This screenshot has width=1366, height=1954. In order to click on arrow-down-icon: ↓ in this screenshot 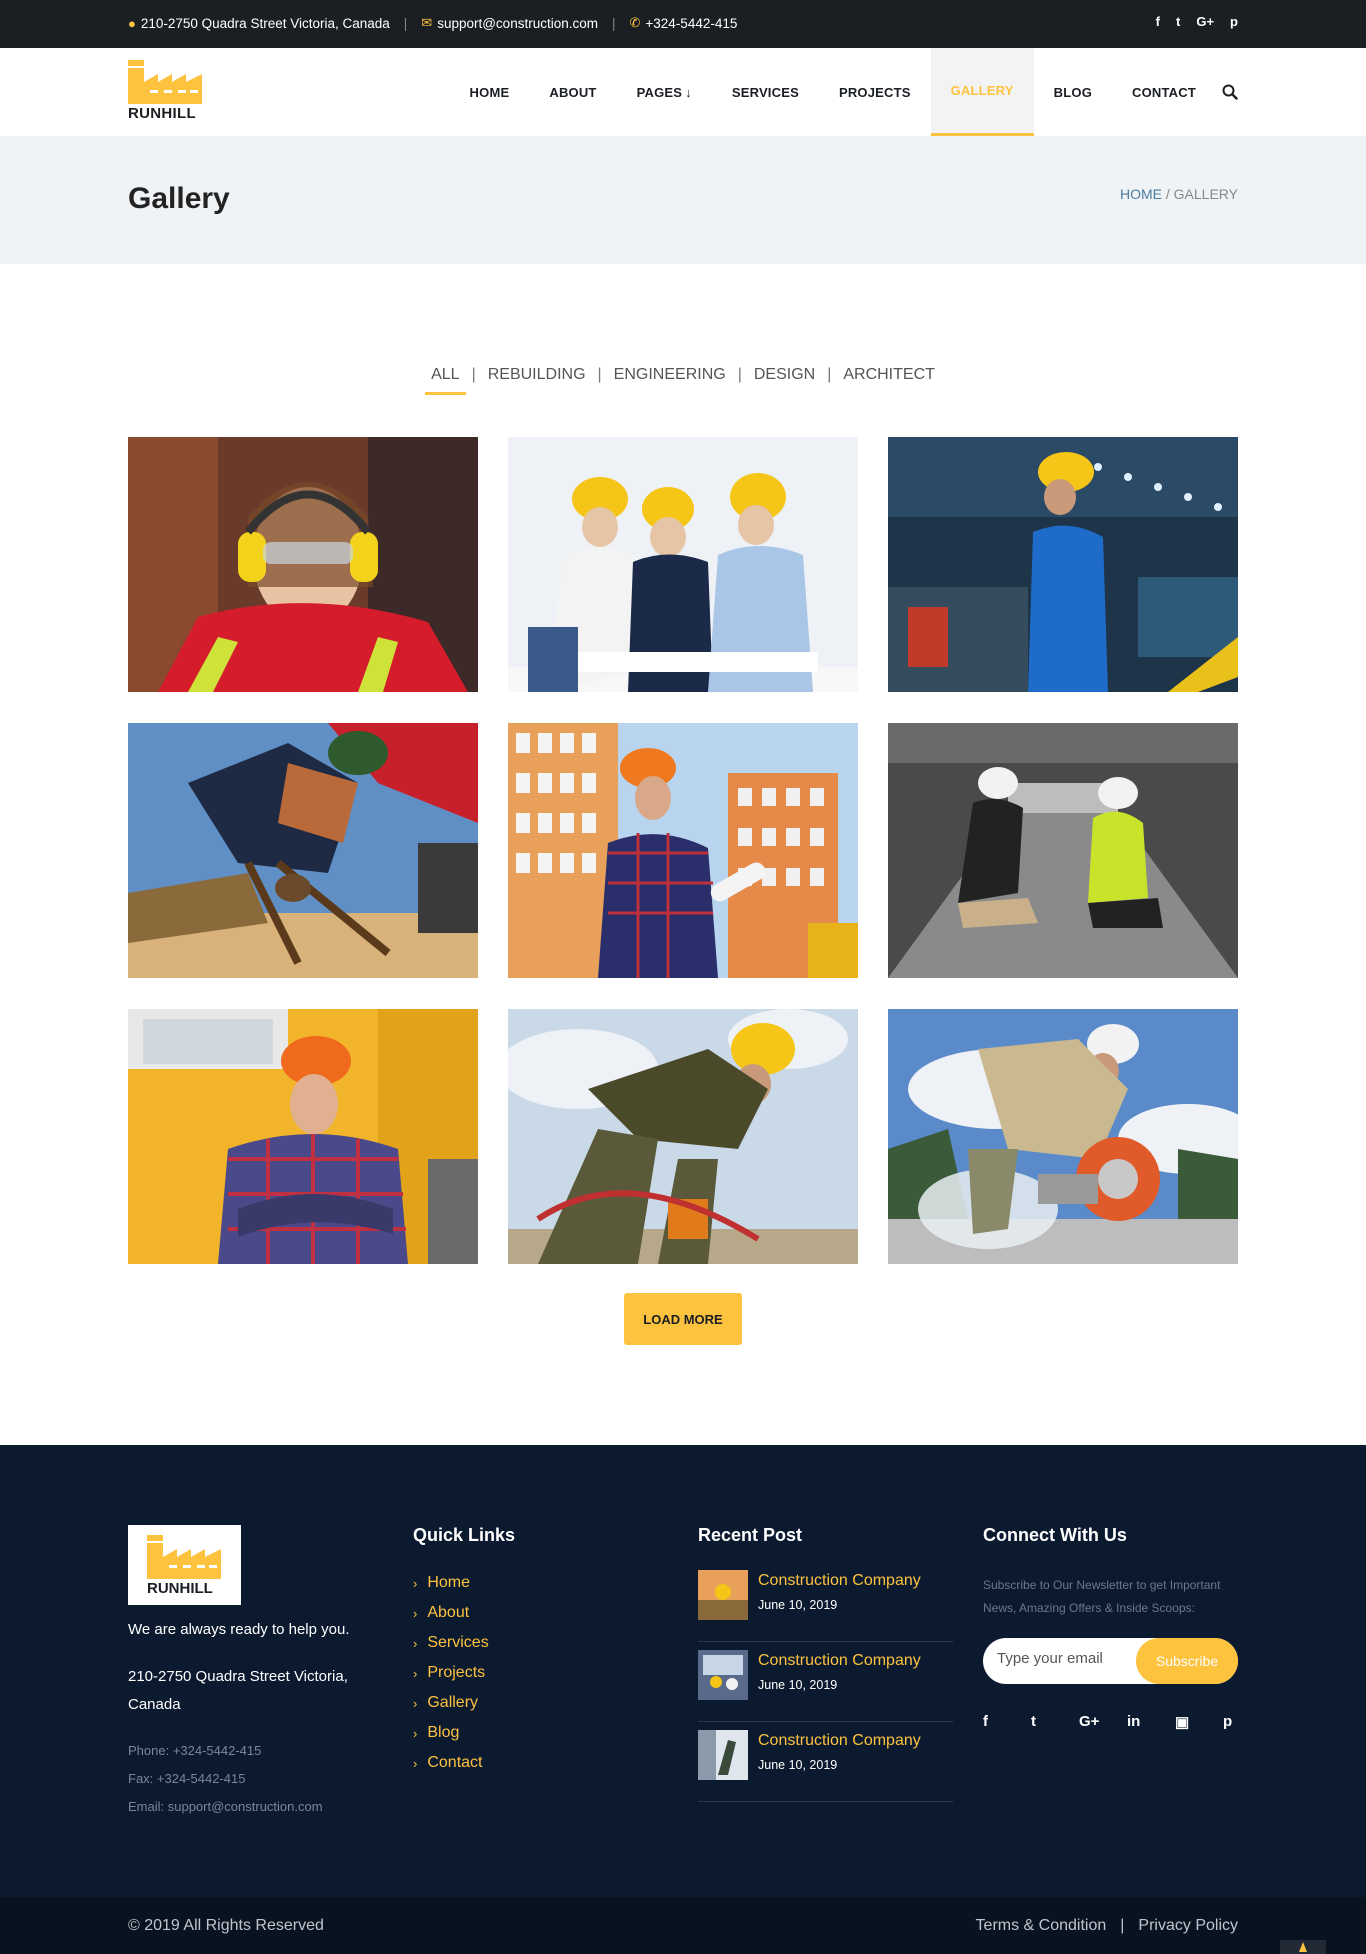, I will do `click(688, 92)`.